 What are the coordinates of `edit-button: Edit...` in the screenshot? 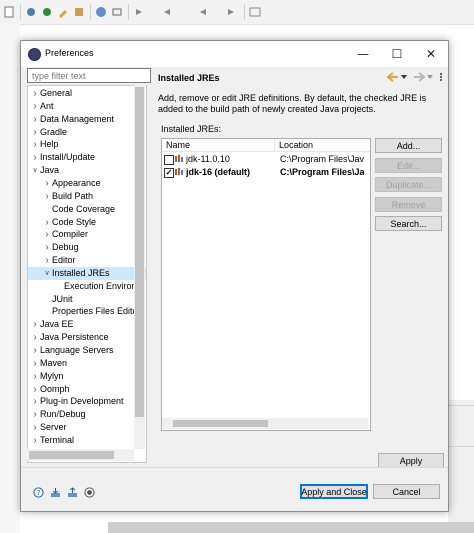 It's located at (408, 165).